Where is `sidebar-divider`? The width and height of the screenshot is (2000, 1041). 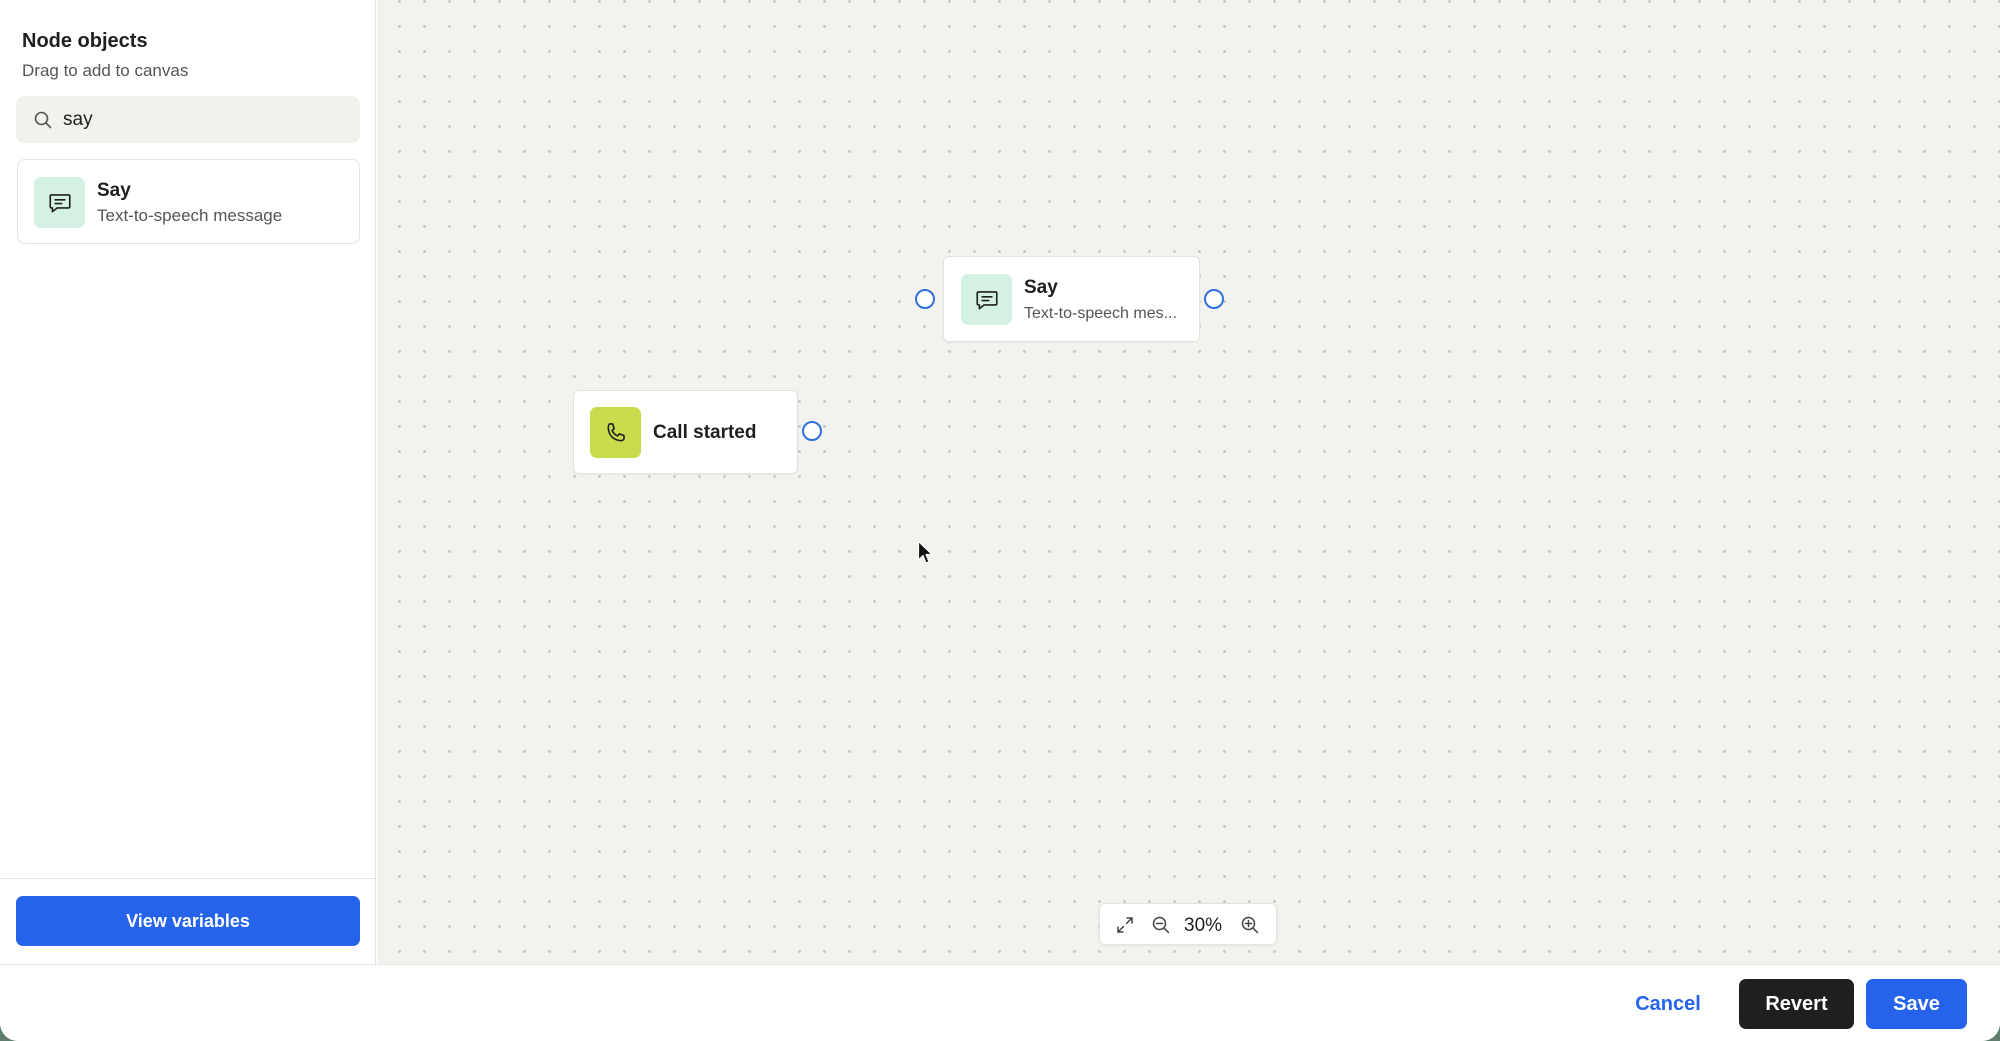
sidebar-divider is located at coordinates (188, 878).